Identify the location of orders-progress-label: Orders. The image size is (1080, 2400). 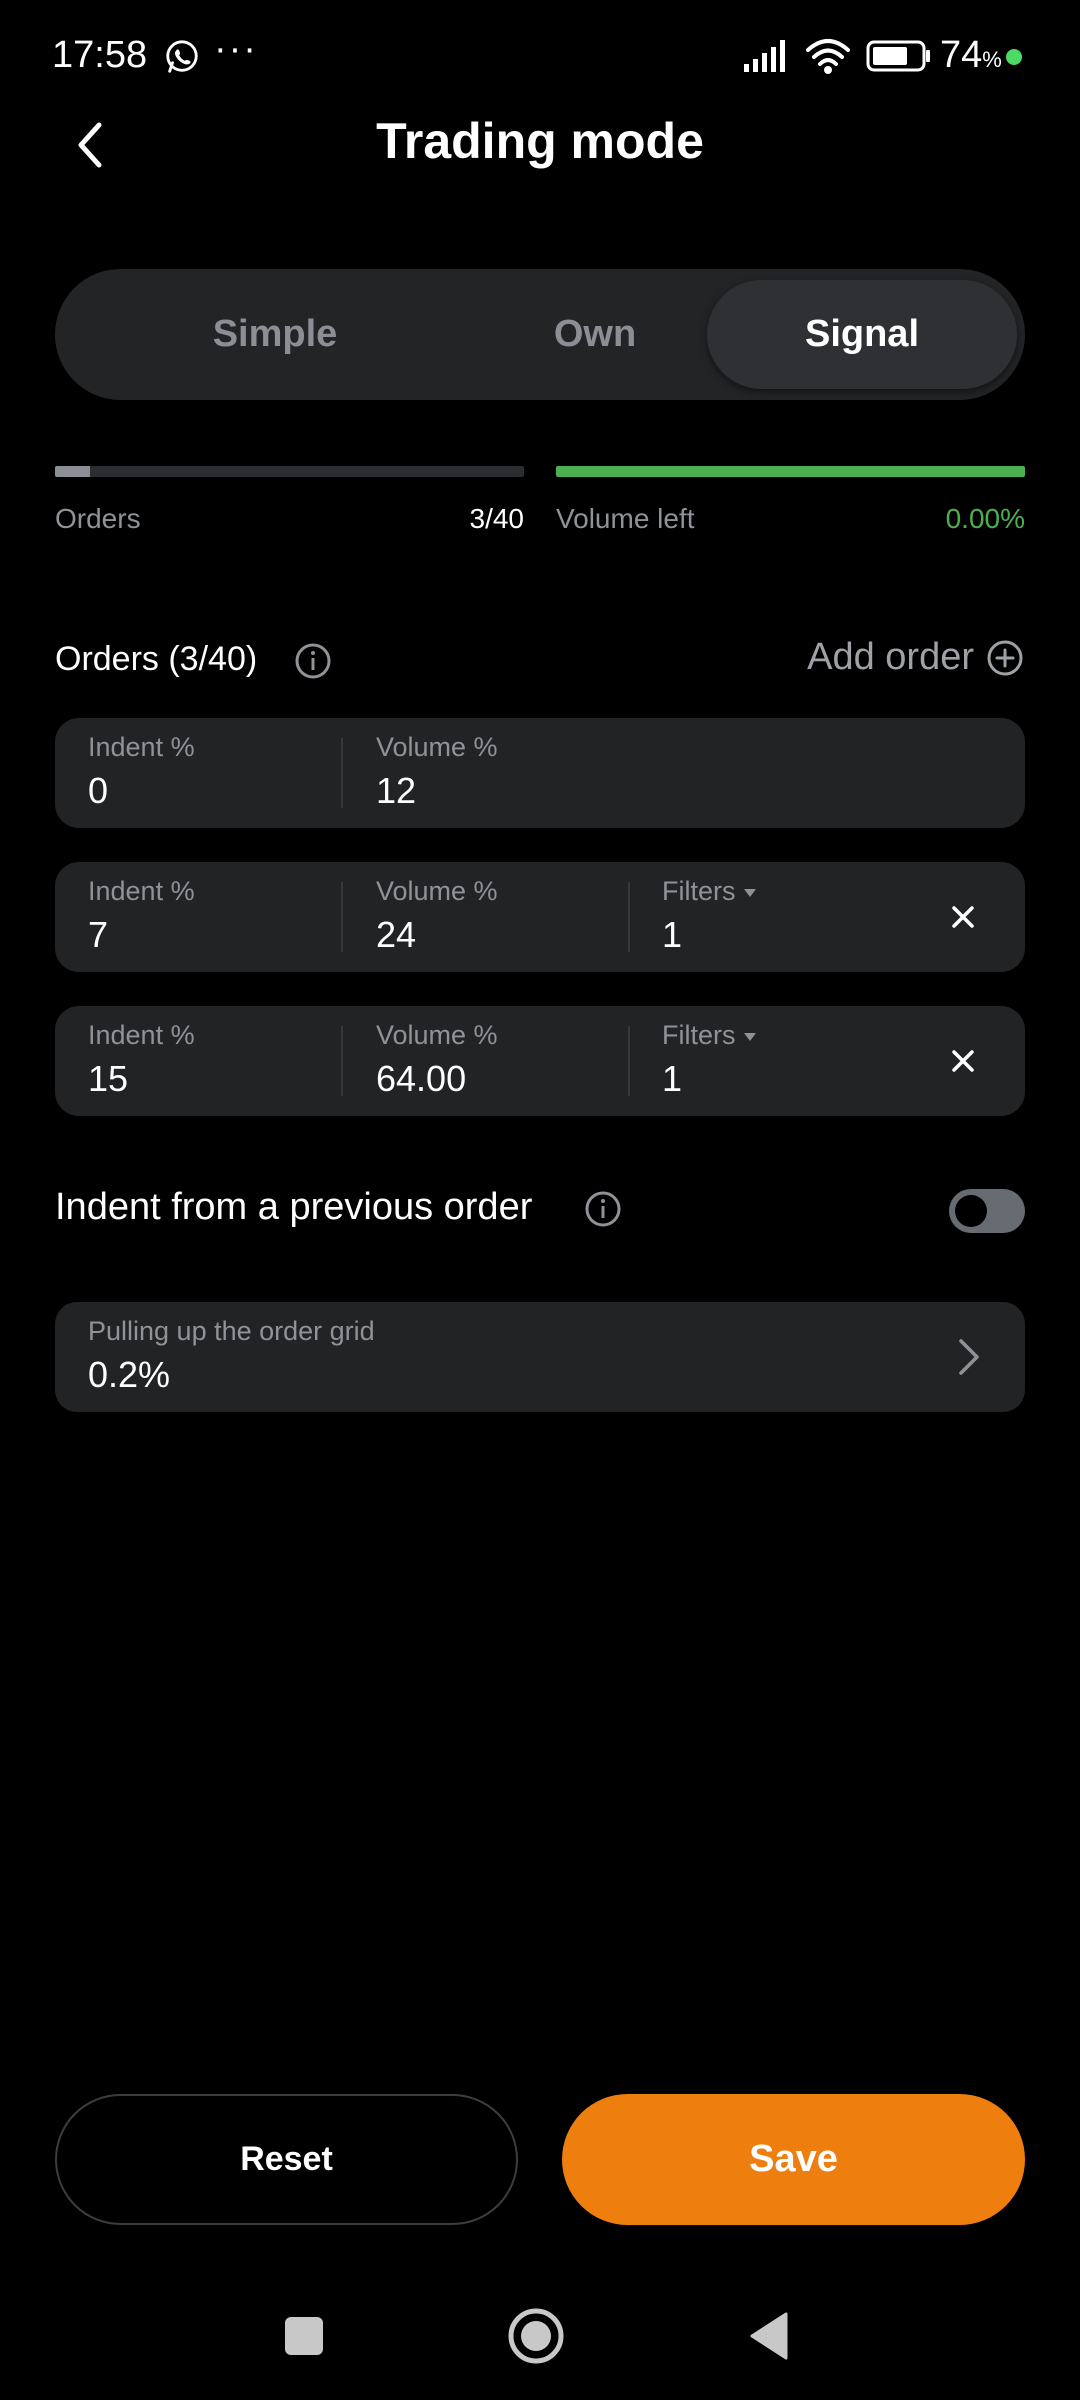
(98, 518).